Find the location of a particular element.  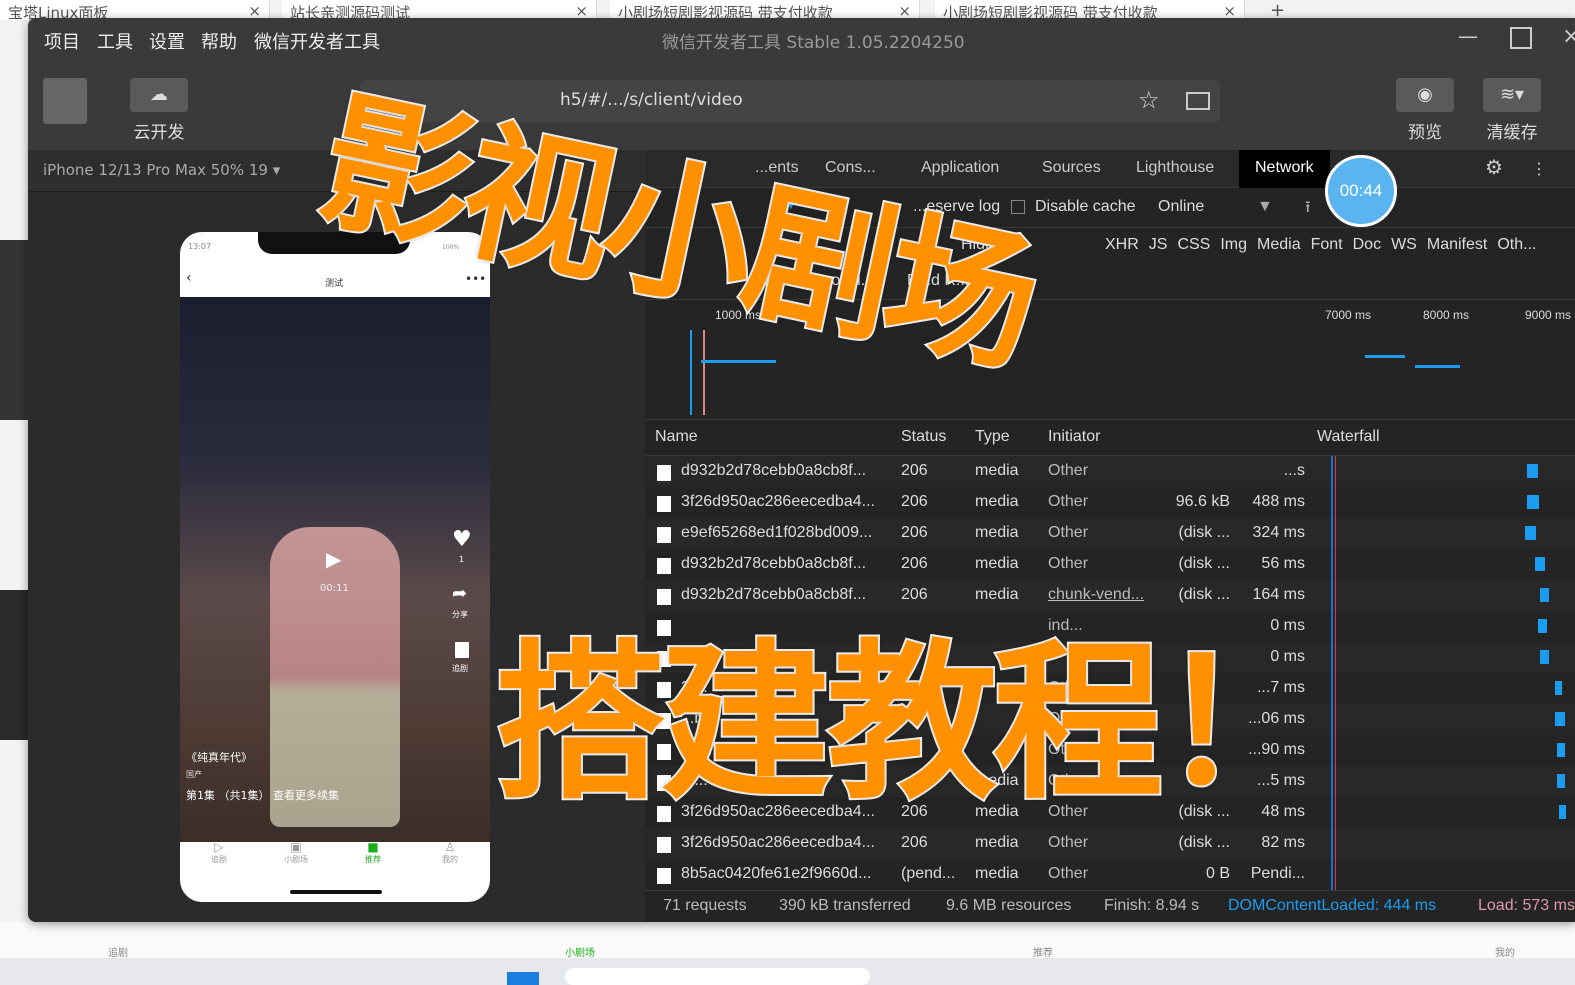

nav-item: 小剧场 is located at coordinates (580, 951).